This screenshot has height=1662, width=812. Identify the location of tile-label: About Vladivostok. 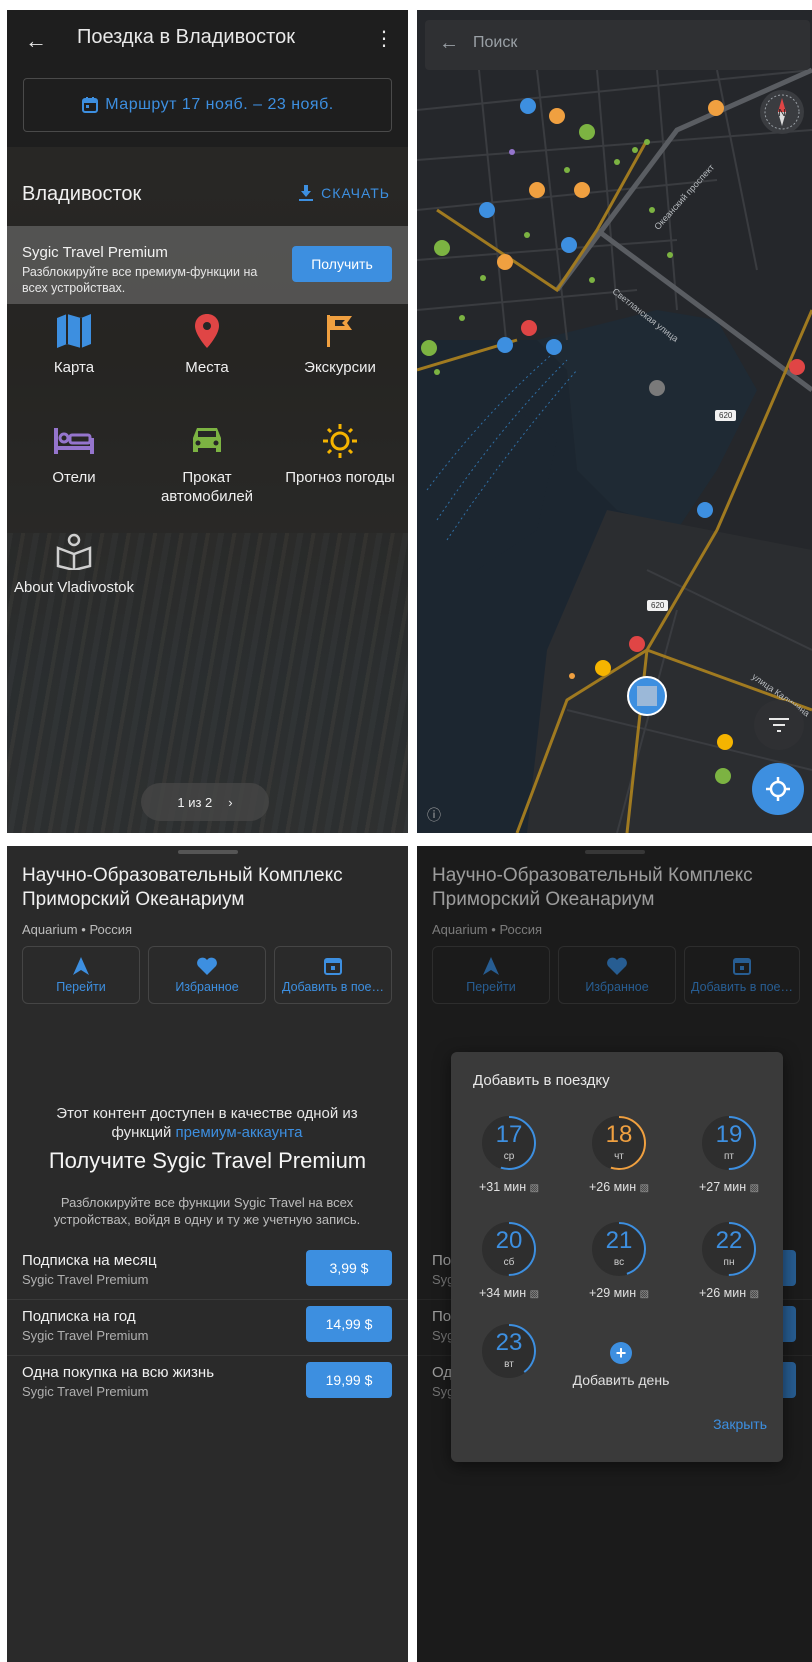
(74, 587).